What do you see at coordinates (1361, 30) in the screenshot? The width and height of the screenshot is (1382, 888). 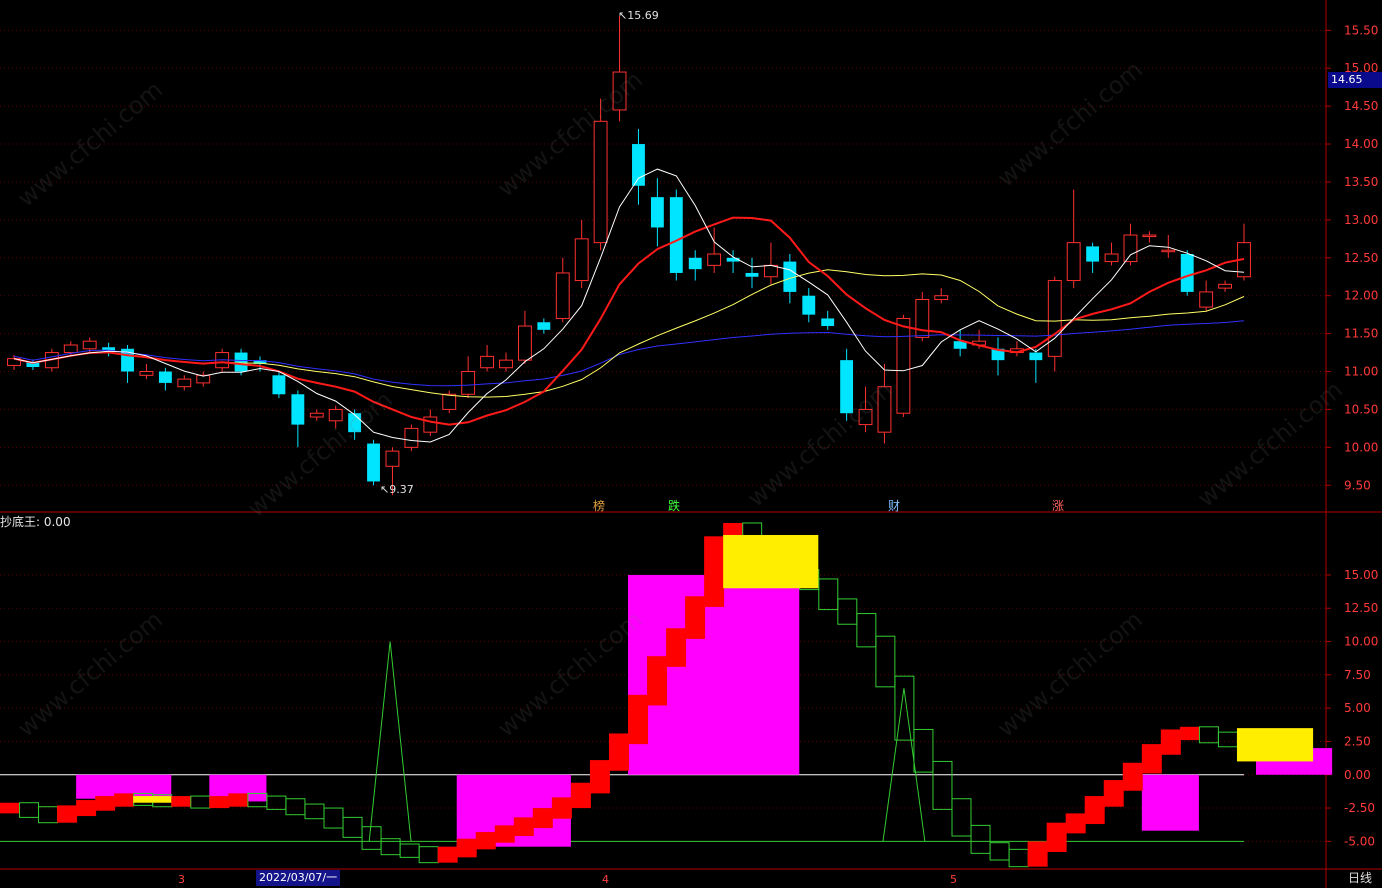 I see `price-tick-label: 15.50` at bounding box center [1361, 30].